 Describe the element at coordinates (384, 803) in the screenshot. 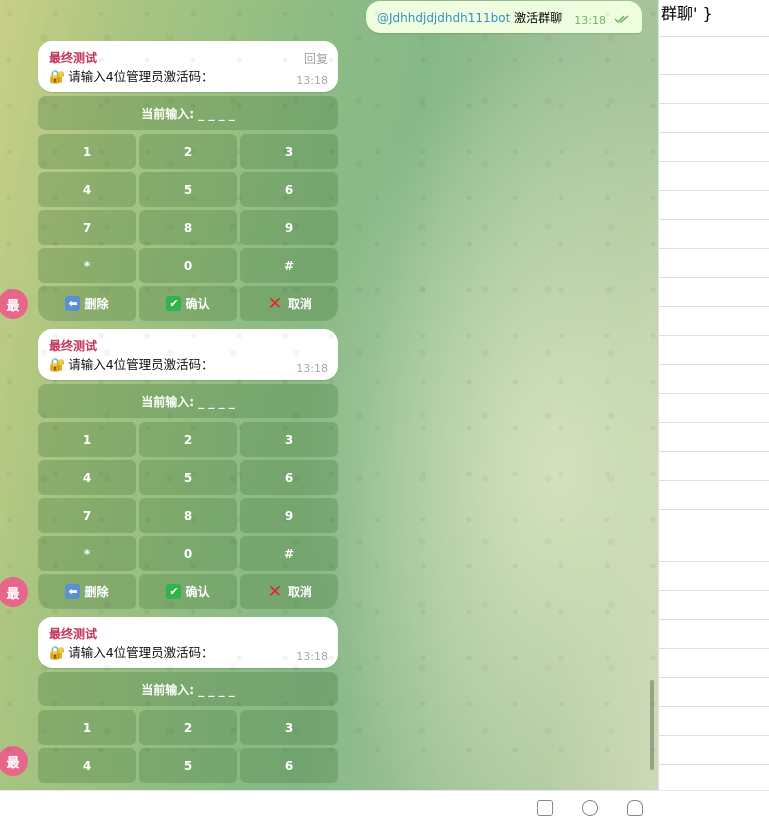

I see `bottom-toolbar` at that location.